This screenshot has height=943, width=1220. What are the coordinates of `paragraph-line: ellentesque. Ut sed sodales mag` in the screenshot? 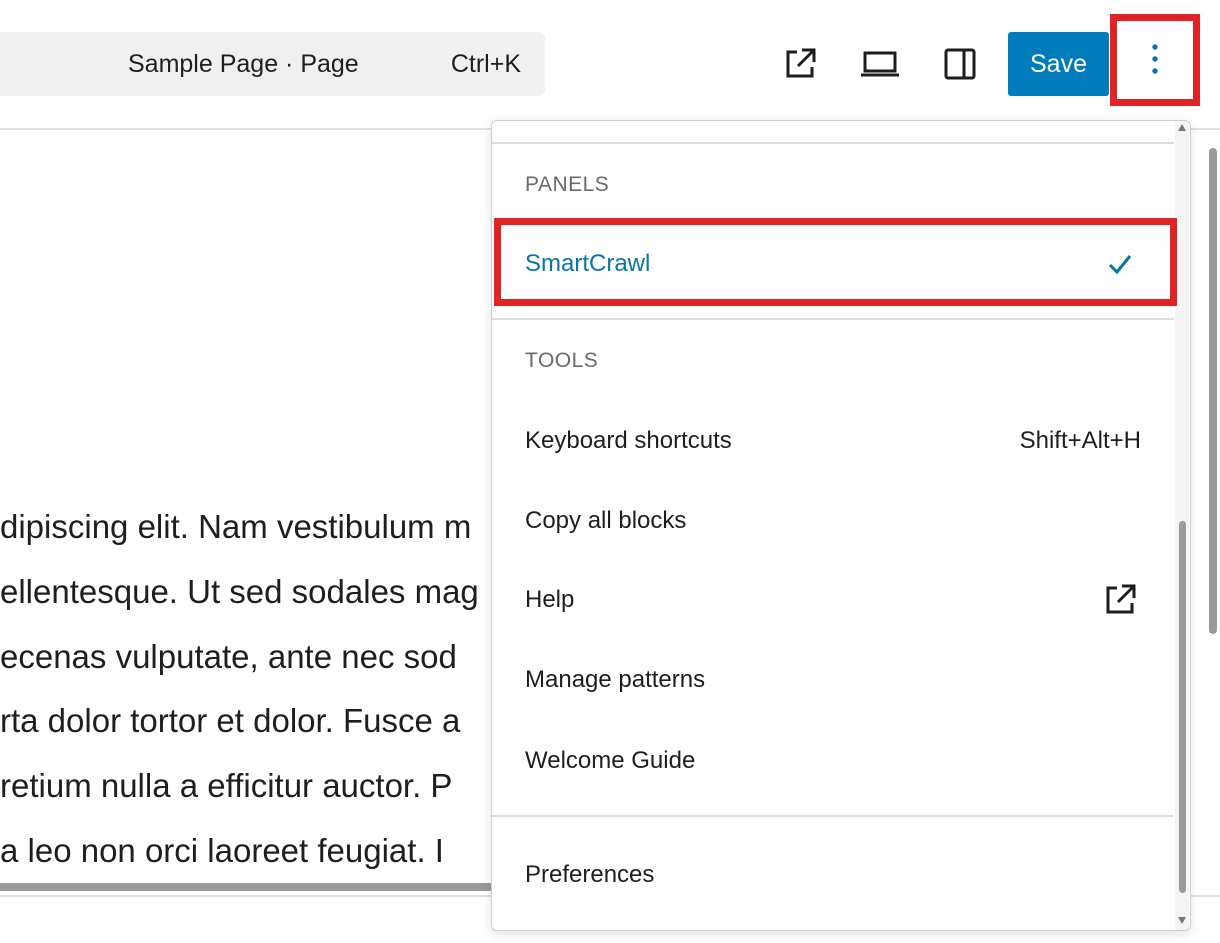 It's located at (239, 592).